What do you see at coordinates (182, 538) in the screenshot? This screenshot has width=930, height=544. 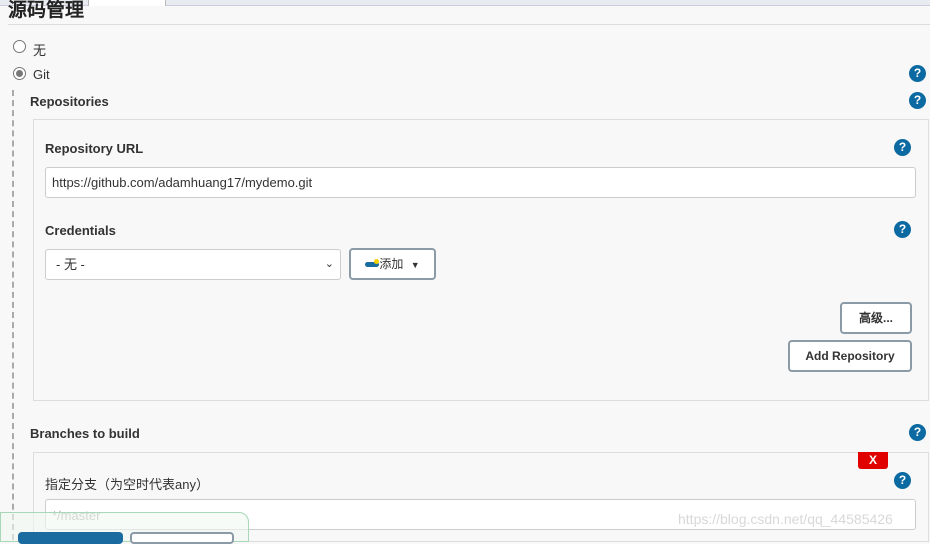 I see `apply-button` at bounding box center [182, 538].